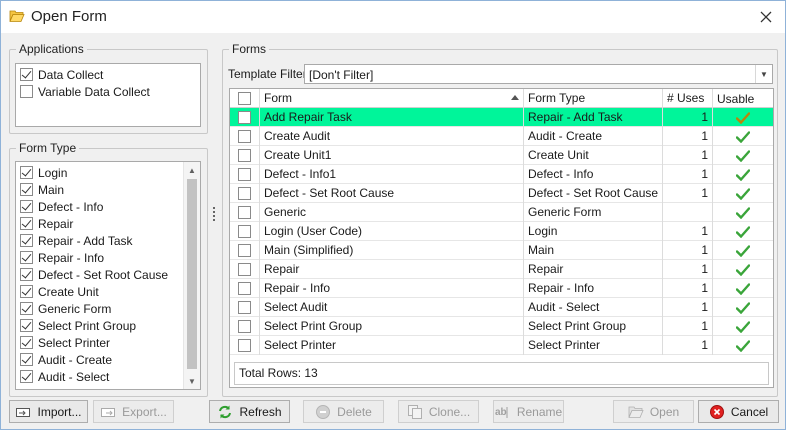 The width and height of the screenshot is (786, 430). I want to click on table-row: Login (User Code) Login 1, so click(501, 231).